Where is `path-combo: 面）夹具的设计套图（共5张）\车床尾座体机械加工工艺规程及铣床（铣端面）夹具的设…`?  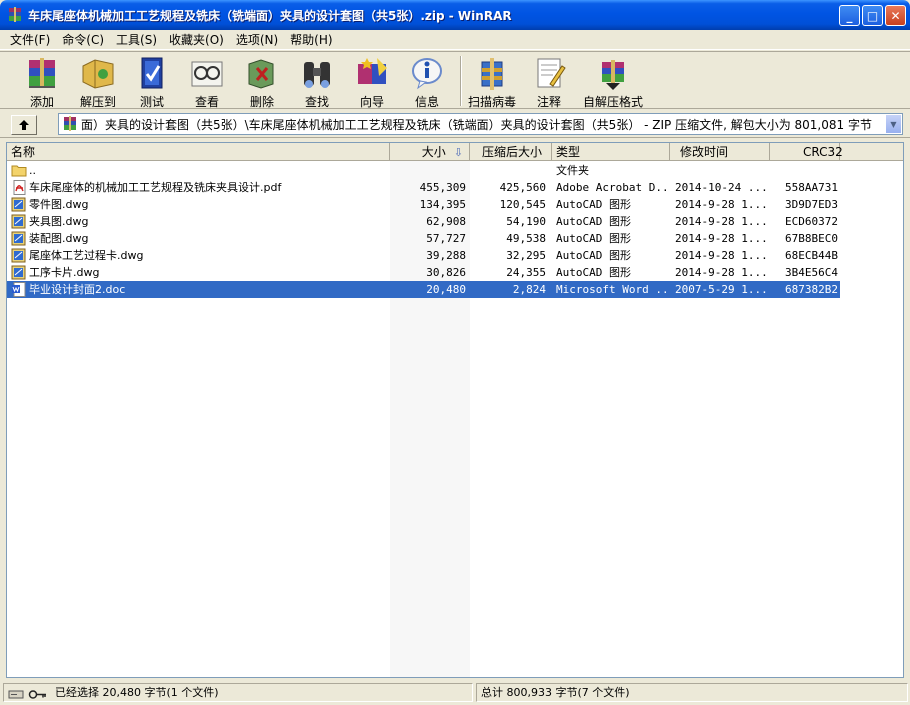 path-combo: 面）夹具的设计套图（共5张）\车床尾座体机械加工工艺规程及铣床（铣端面）夹具的设… is located at coordinates (480, 124).